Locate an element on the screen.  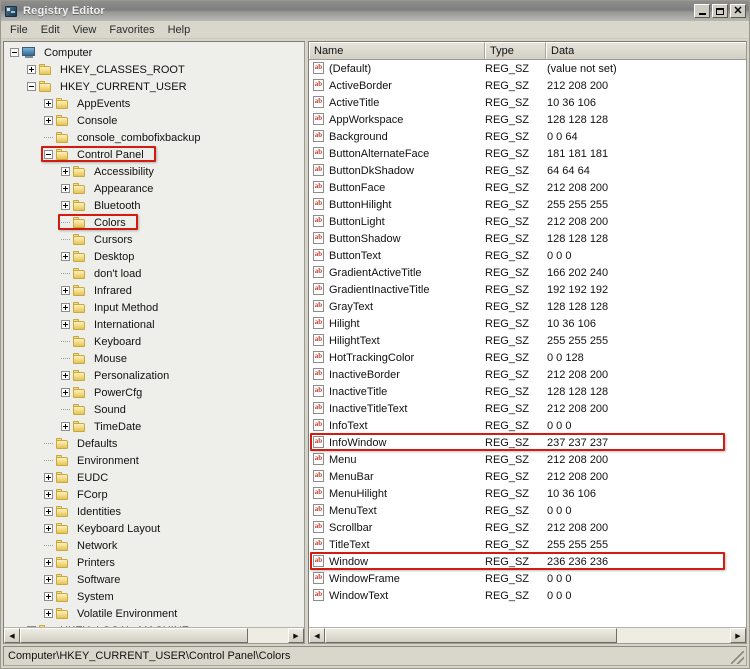
tree-node: Accessibility is located at coordinates (154, 171).